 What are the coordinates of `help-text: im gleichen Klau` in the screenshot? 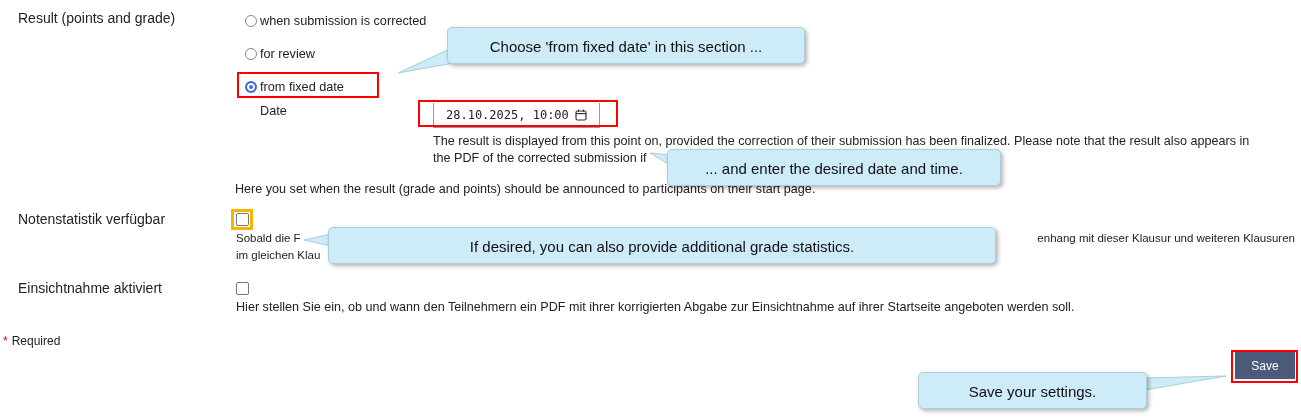 It's located at (278, 255).